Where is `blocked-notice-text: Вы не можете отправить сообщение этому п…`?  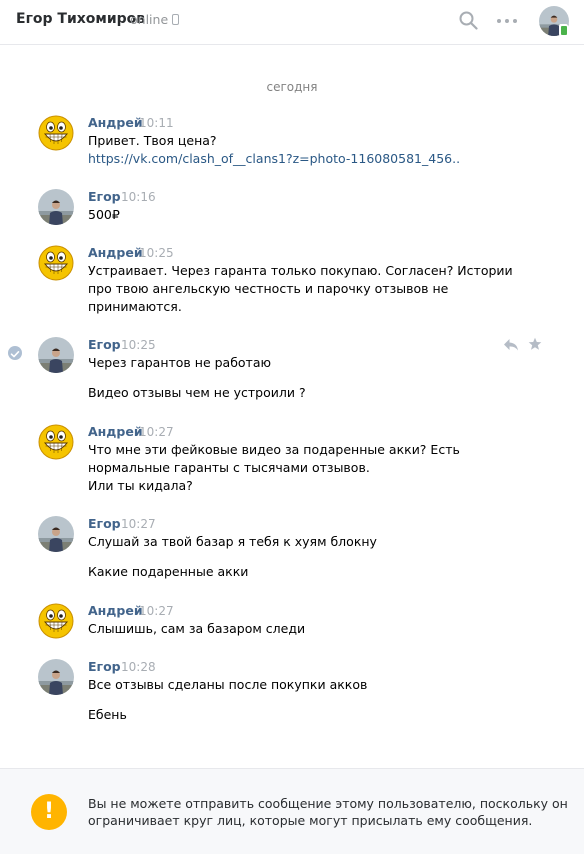 blocked-notice-text: Вы не можете отправить сообщение этому п… is located at coordinates (328, 812).